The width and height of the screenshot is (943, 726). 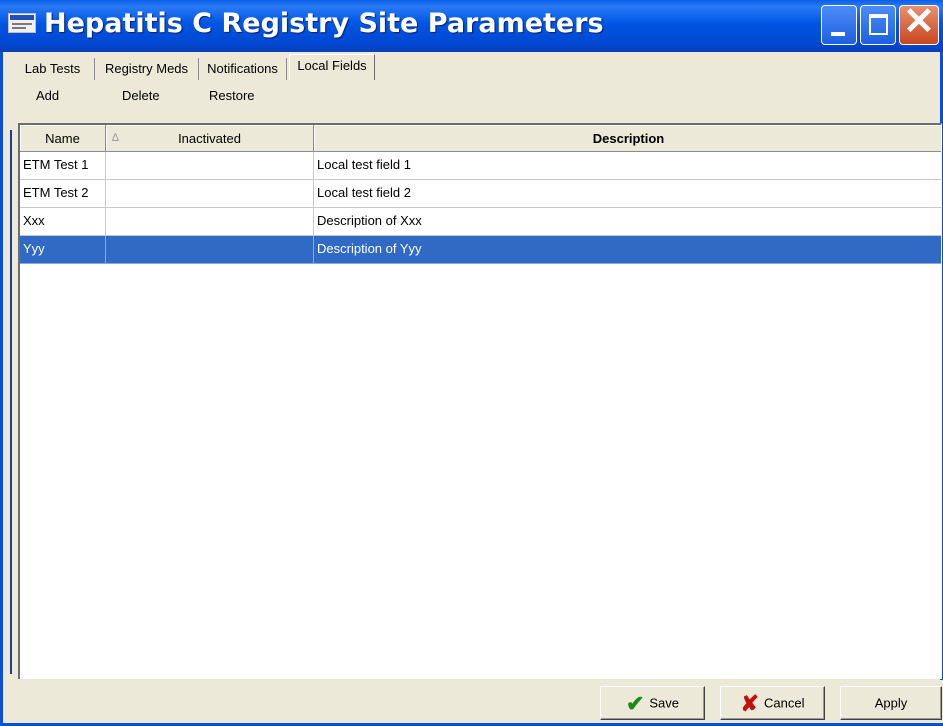 What do you see at coordinates (63, 166) in the screenshot?
I see `cell-name: ETM Test 1` at bounding box center [63, 166].